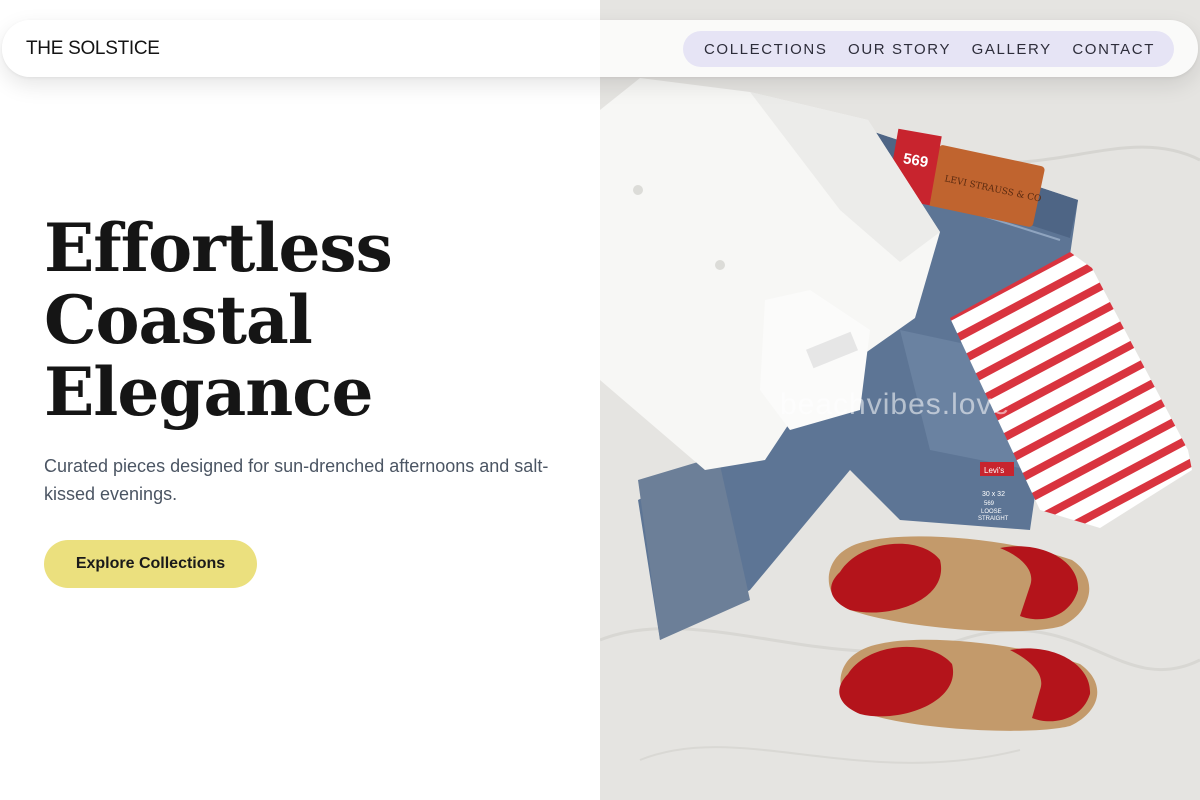 The image size is (1200, 800). What do you see at coordinates (994, 470) in the screenshot?
I see `svg-text: Levi's` at bounding box center [994, 470].